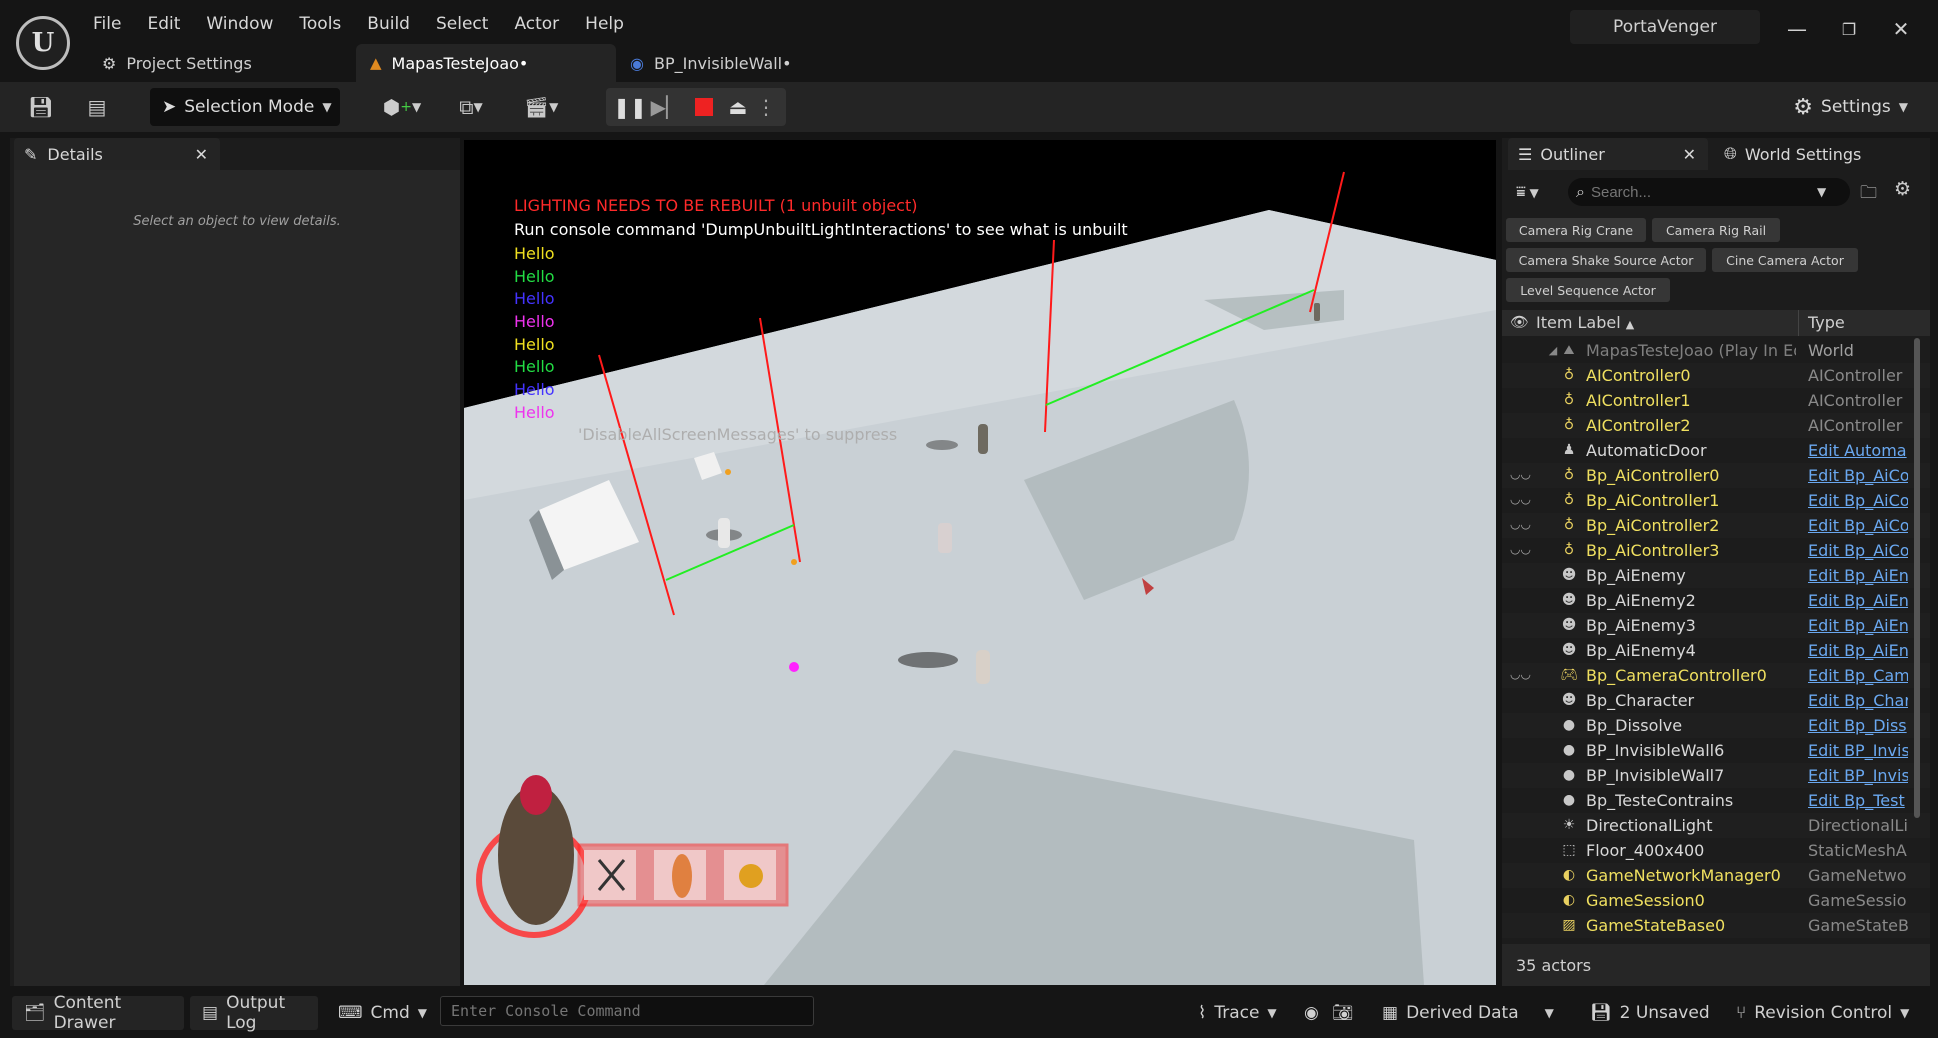  I want to click on outliner-row: ● BP_InvisibleWall7 Edit BP_Invis, so click(1716, 775).